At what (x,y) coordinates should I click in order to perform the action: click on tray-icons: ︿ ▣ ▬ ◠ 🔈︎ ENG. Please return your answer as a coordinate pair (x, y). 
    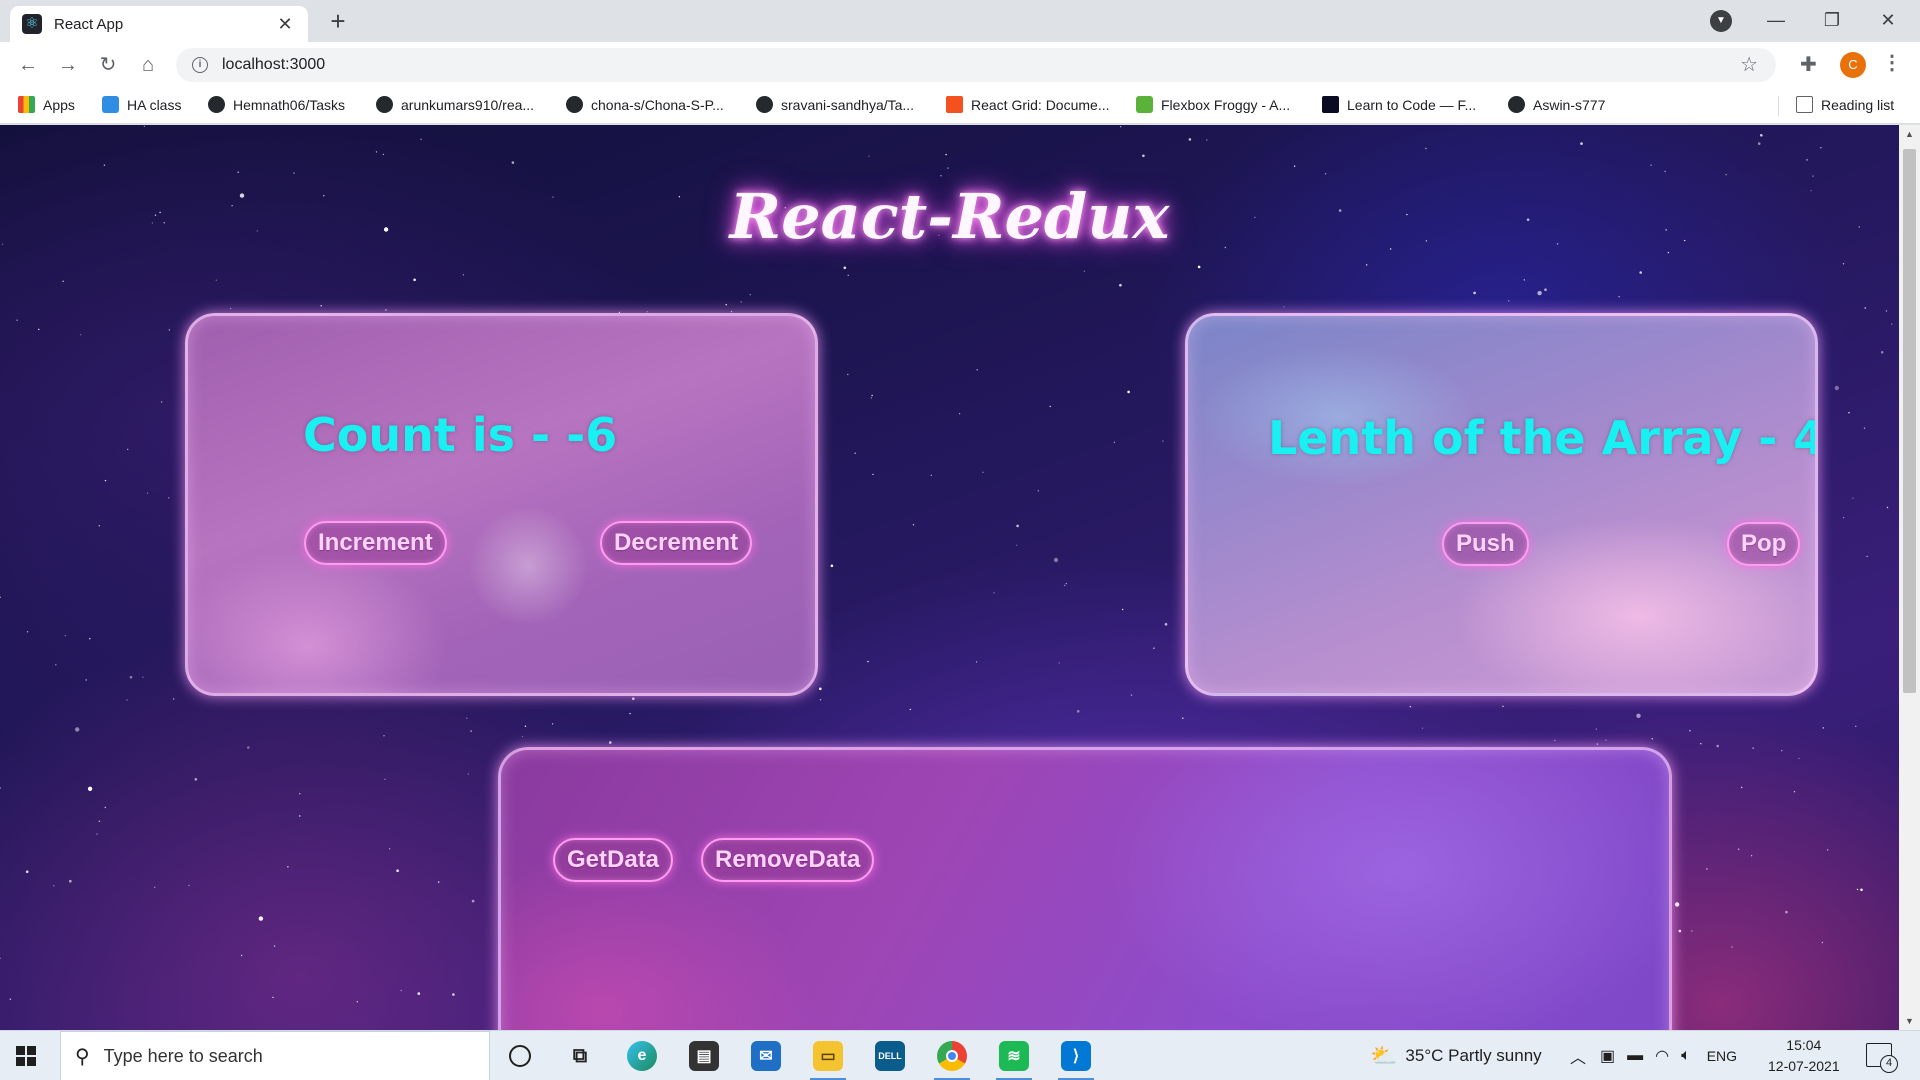
    Looking at the image, I should click on (1653, 1055).